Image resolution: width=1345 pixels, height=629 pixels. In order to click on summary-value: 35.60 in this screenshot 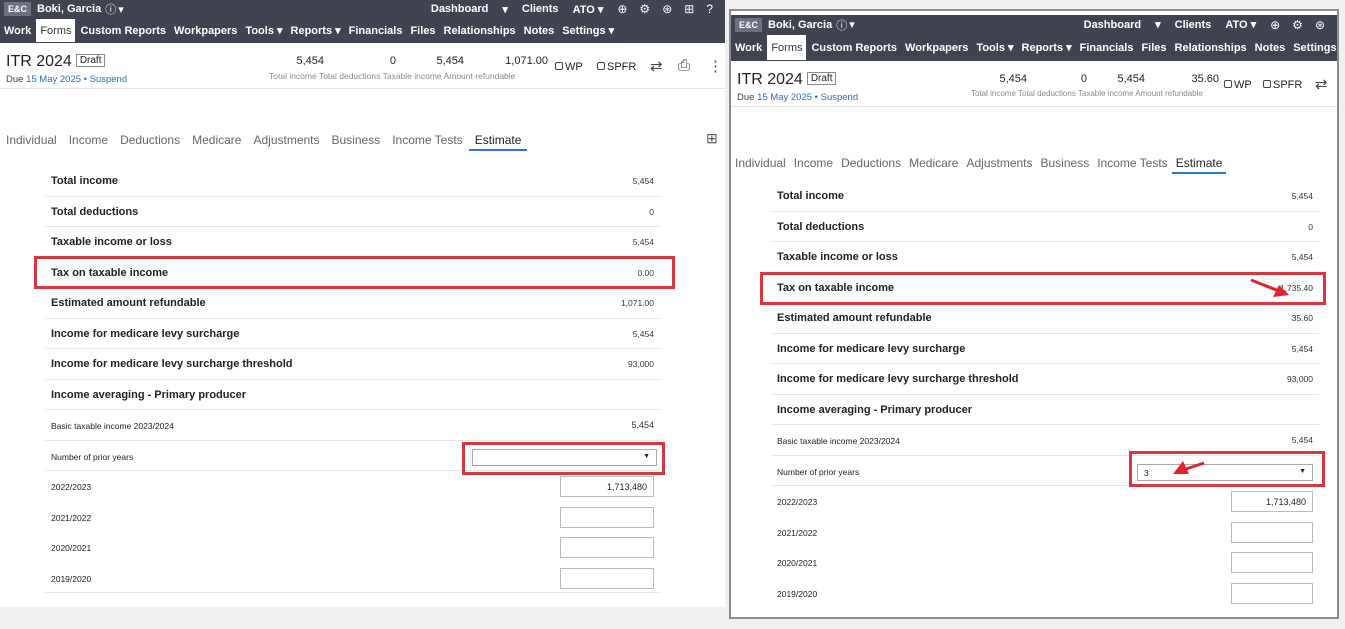, I will do `click(1205, 79)`.